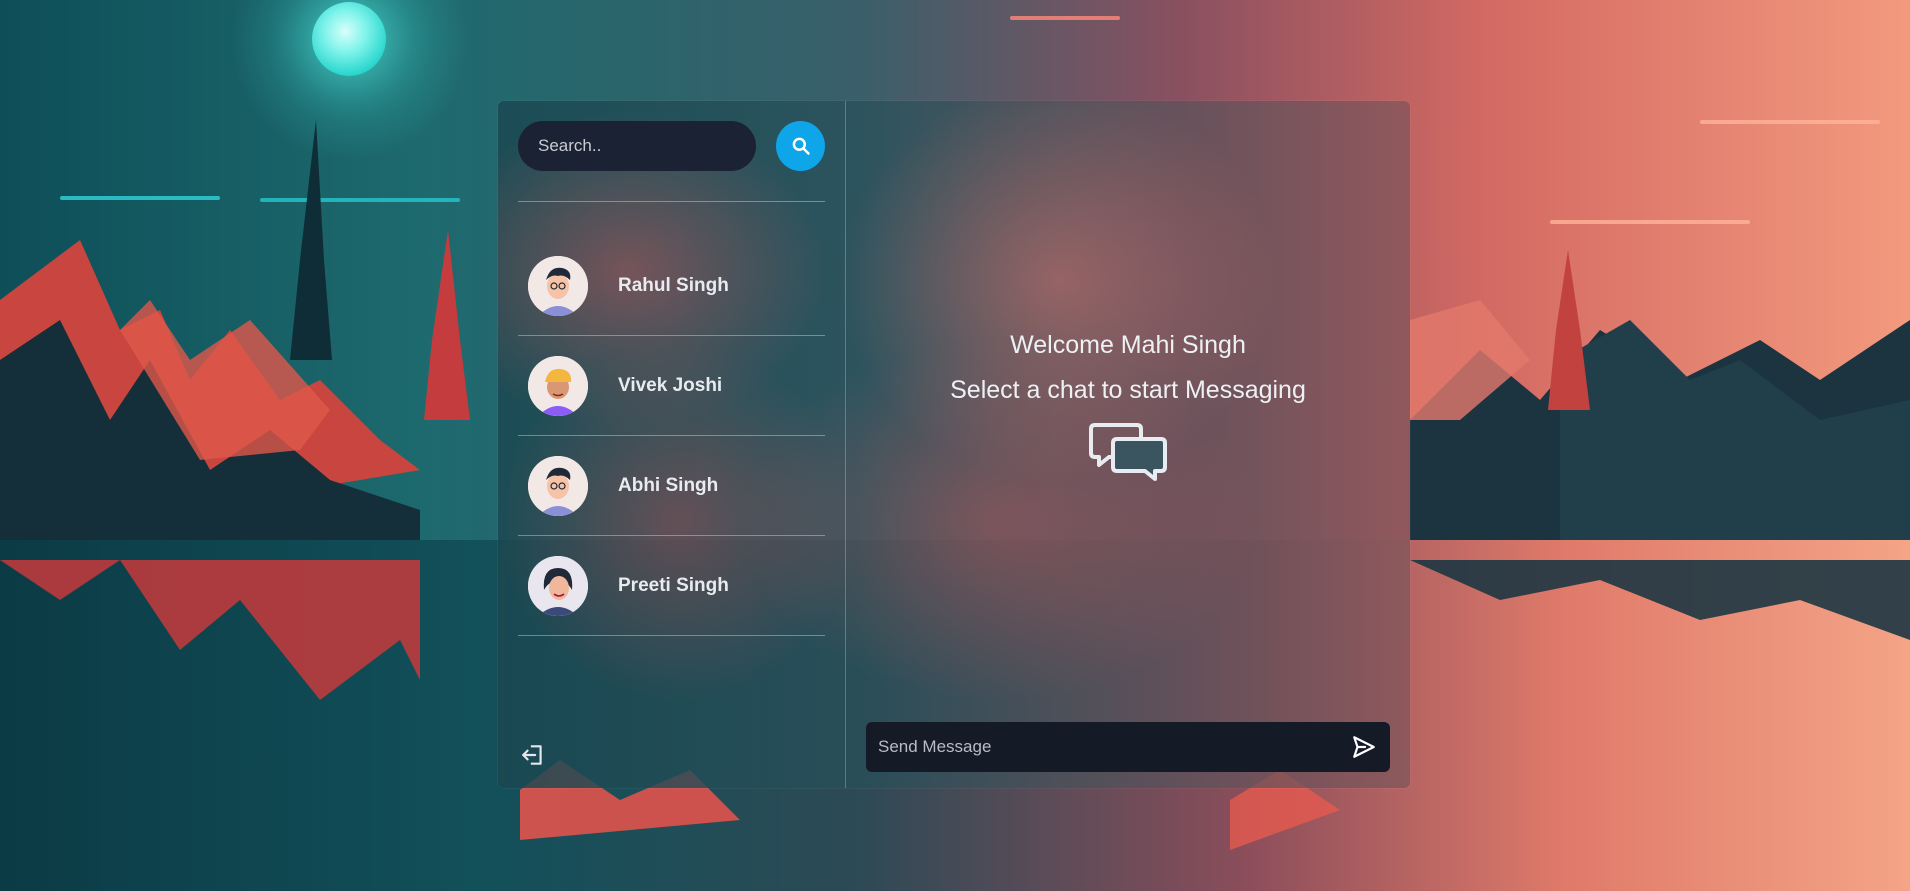  I want to click on logout-button, so click(533, 755).